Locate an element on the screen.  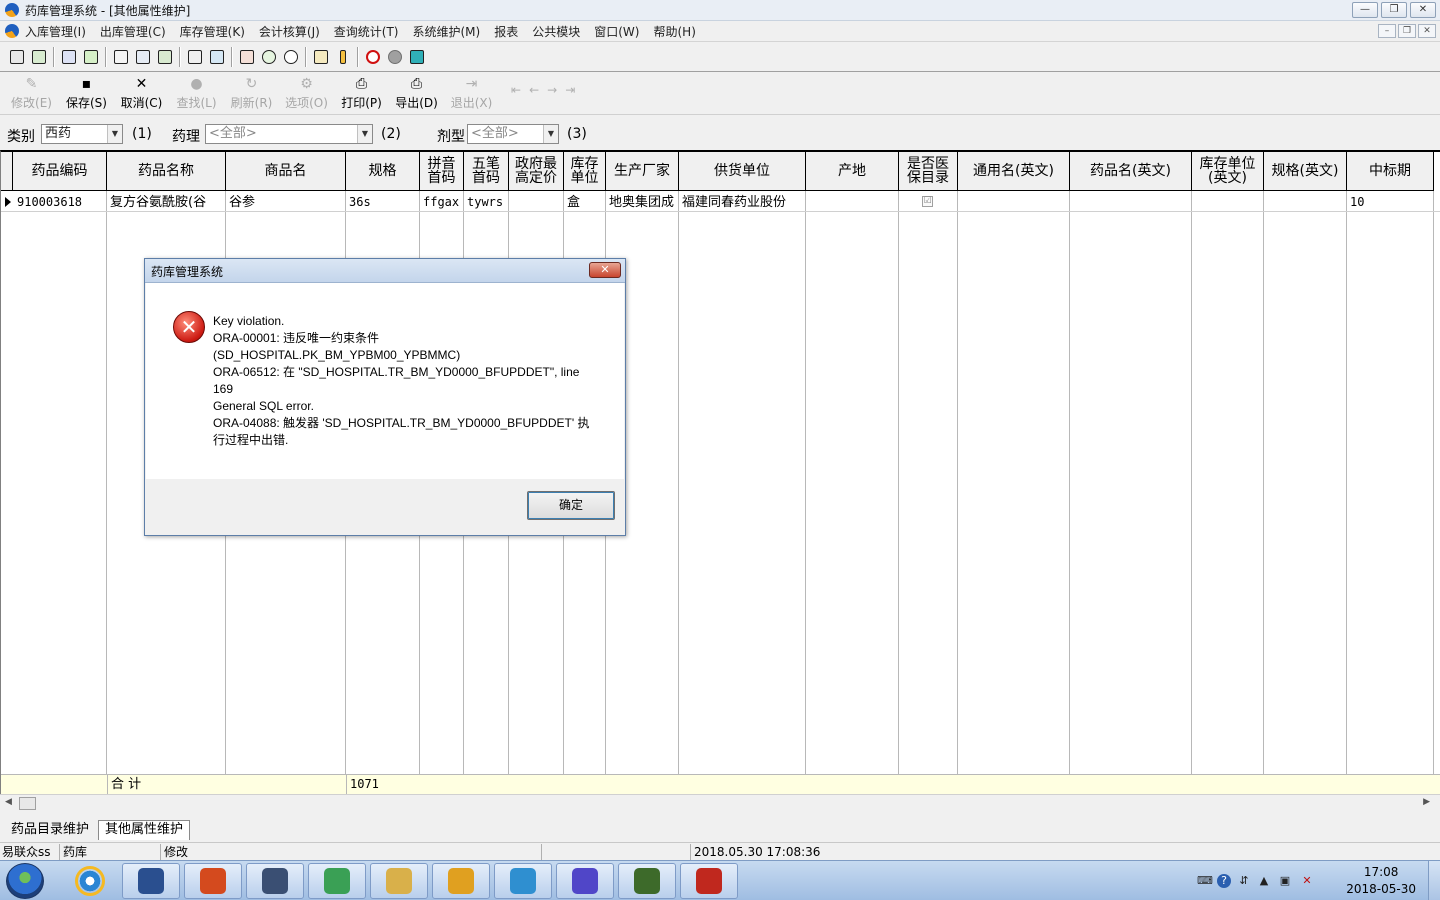
scroll-left-icon: ◀ is located at coordinates (8, 802).